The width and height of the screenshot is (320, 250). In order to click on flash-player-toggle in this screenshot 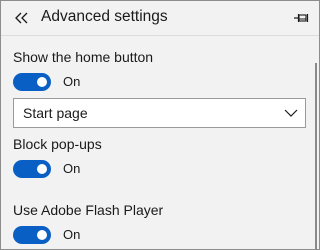, I will do `click(32, 235)`.